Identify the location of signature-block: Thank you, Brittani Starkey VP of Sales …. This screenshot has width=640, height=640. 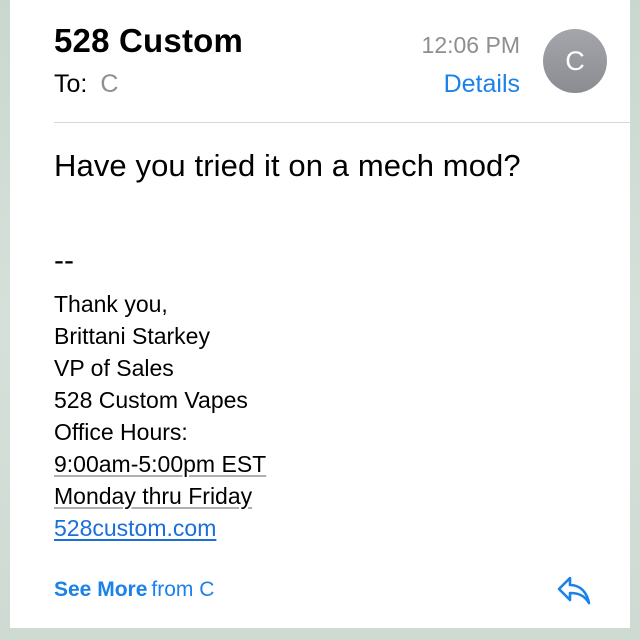
(160, 416).